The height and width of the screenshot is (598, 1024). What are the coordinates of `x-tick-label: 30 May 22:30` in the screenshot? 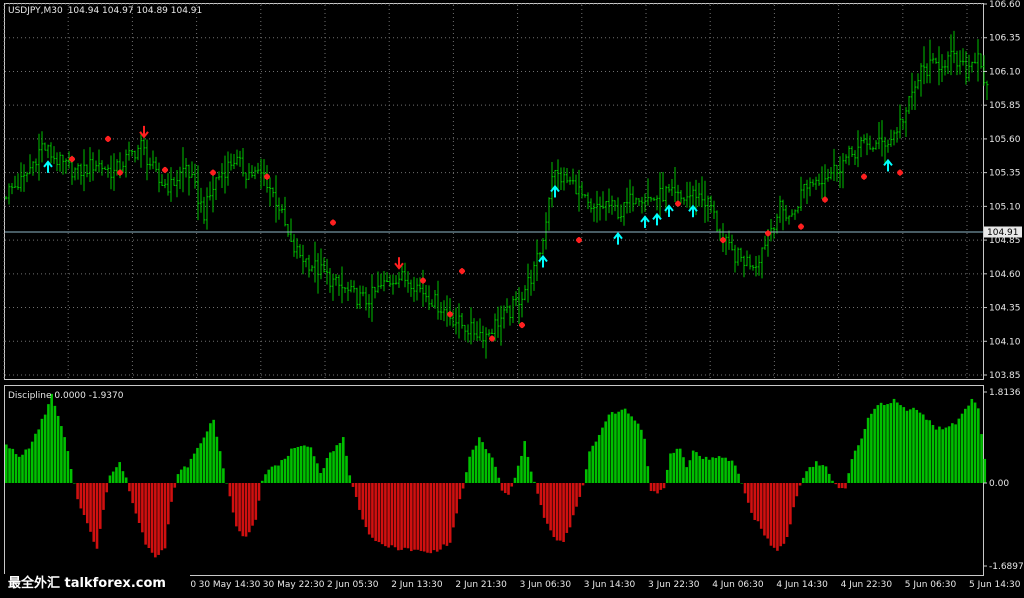 It's located at (294, 585).